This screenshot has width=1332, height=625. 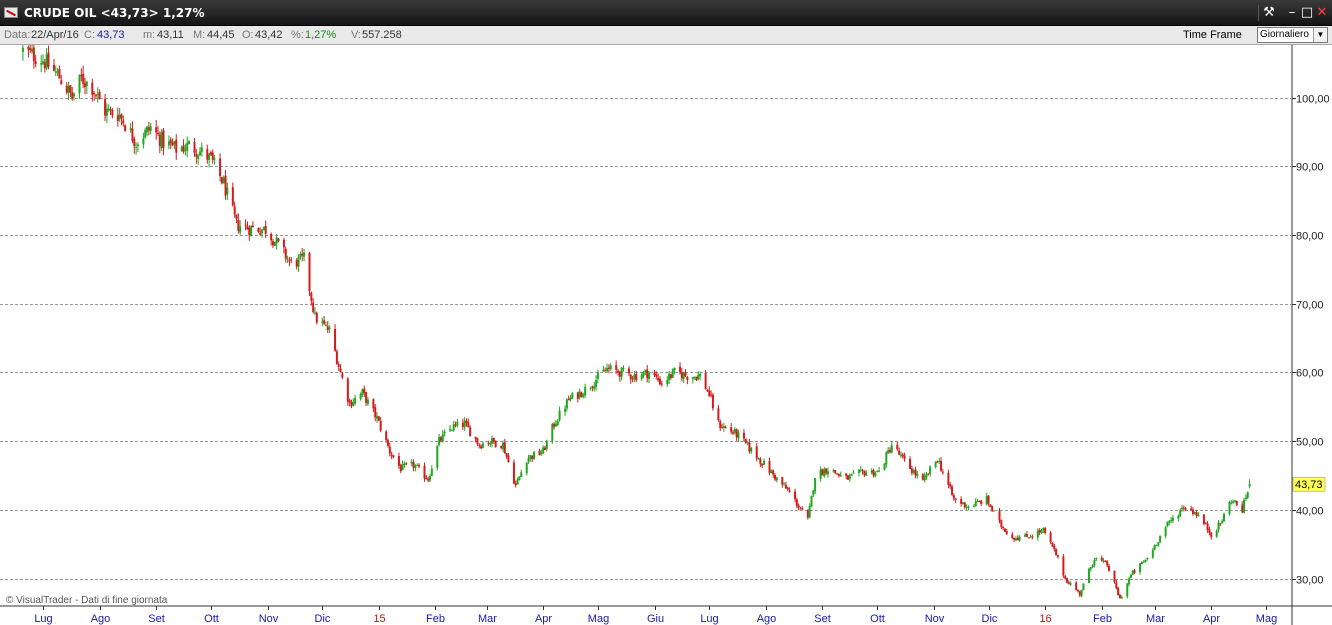 What do you see at coordinates (666, 13) in the screenshot?
I see `window-title-bar: CRUDE OIL <43,73> 1,27% ⚒ – □ ✕` at bounding box center [666, 13].